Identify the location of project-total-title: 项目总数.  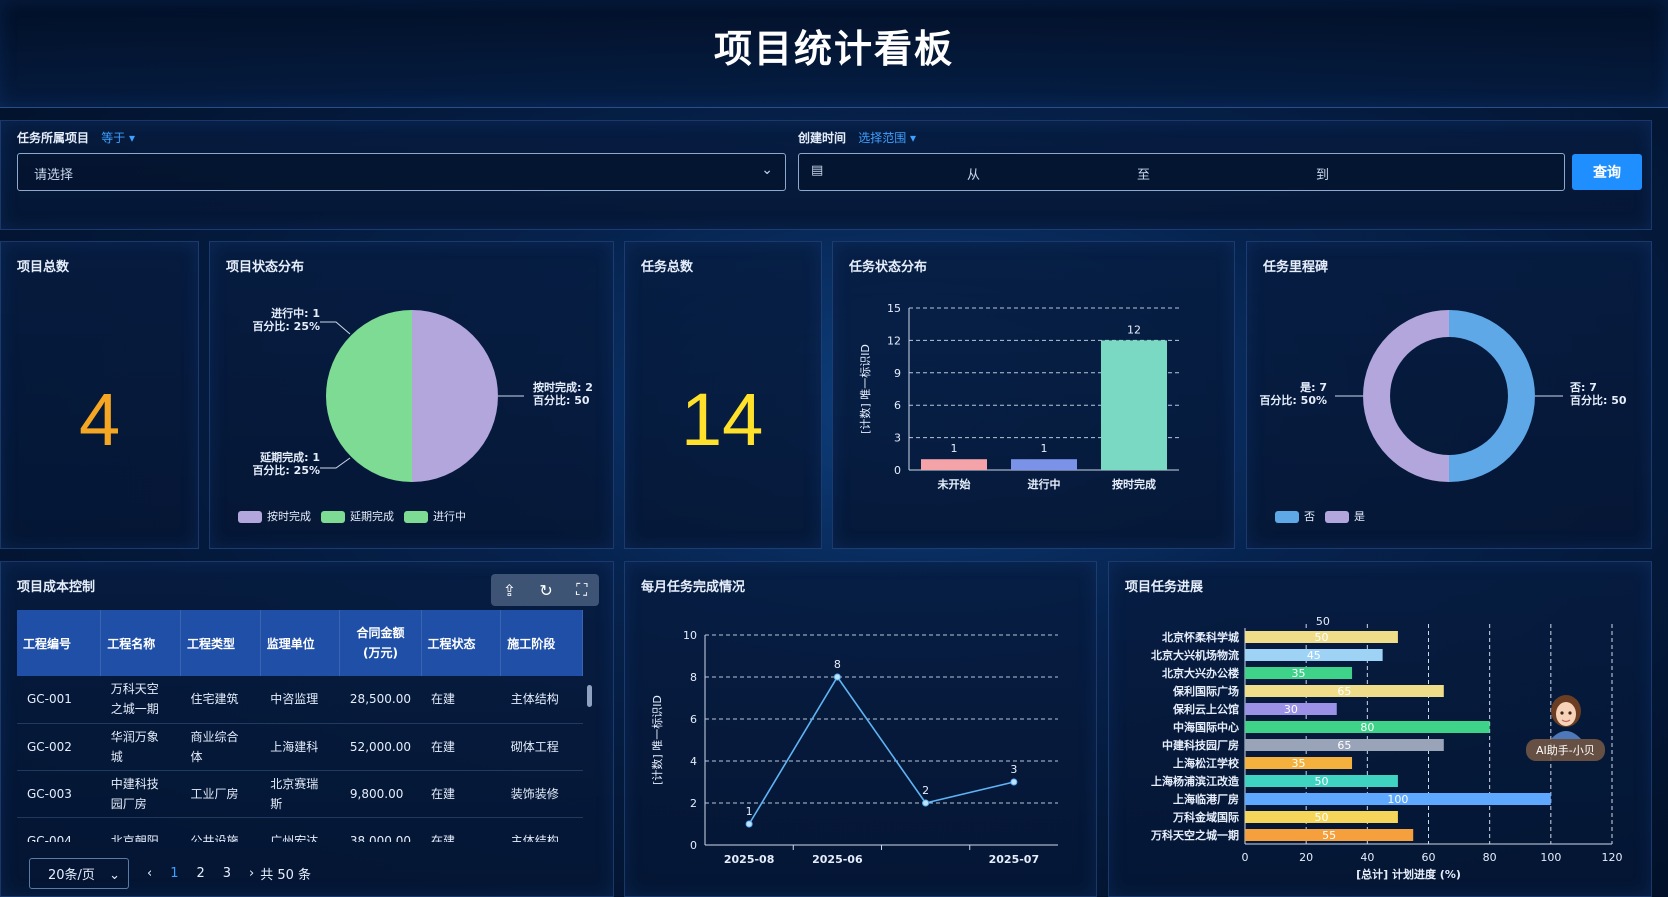
(43, 267).